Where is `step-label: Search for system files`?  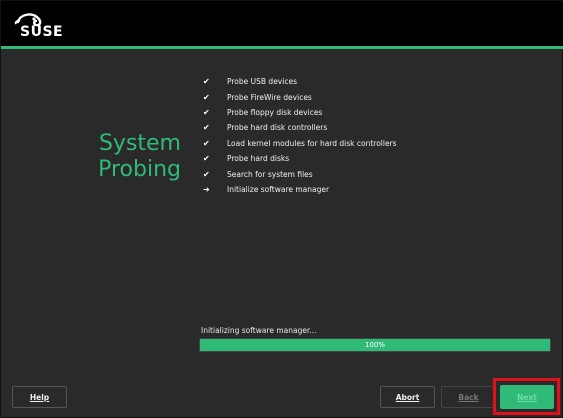 step-label: Search for system files is located at coordinates (270, 174).